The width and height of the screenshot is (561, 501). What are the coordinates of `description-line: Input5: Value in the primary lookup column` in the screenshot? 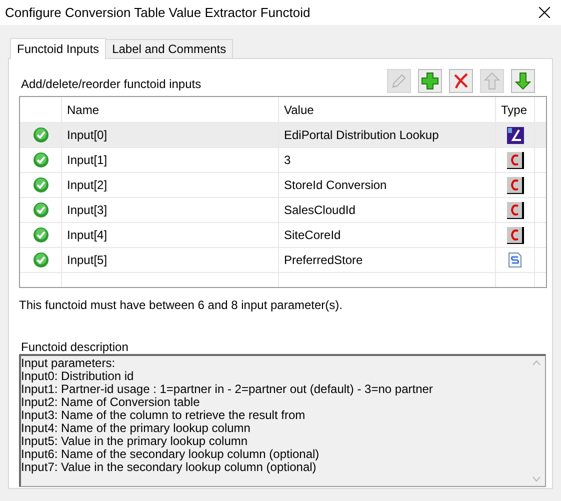 It's located at (135, 441).